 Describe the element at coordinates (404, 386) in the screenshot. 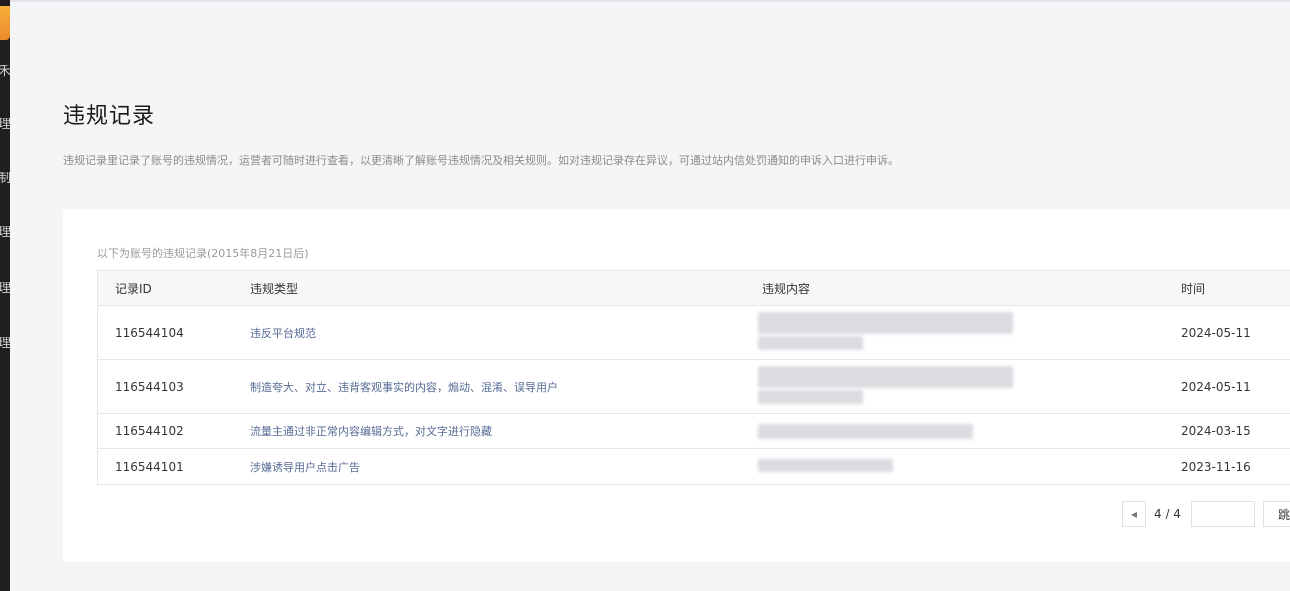

I see `violation-type-link: 制造夸大、对立、违背客观事实的内容，煽动、混淆、误导用户` at that location.